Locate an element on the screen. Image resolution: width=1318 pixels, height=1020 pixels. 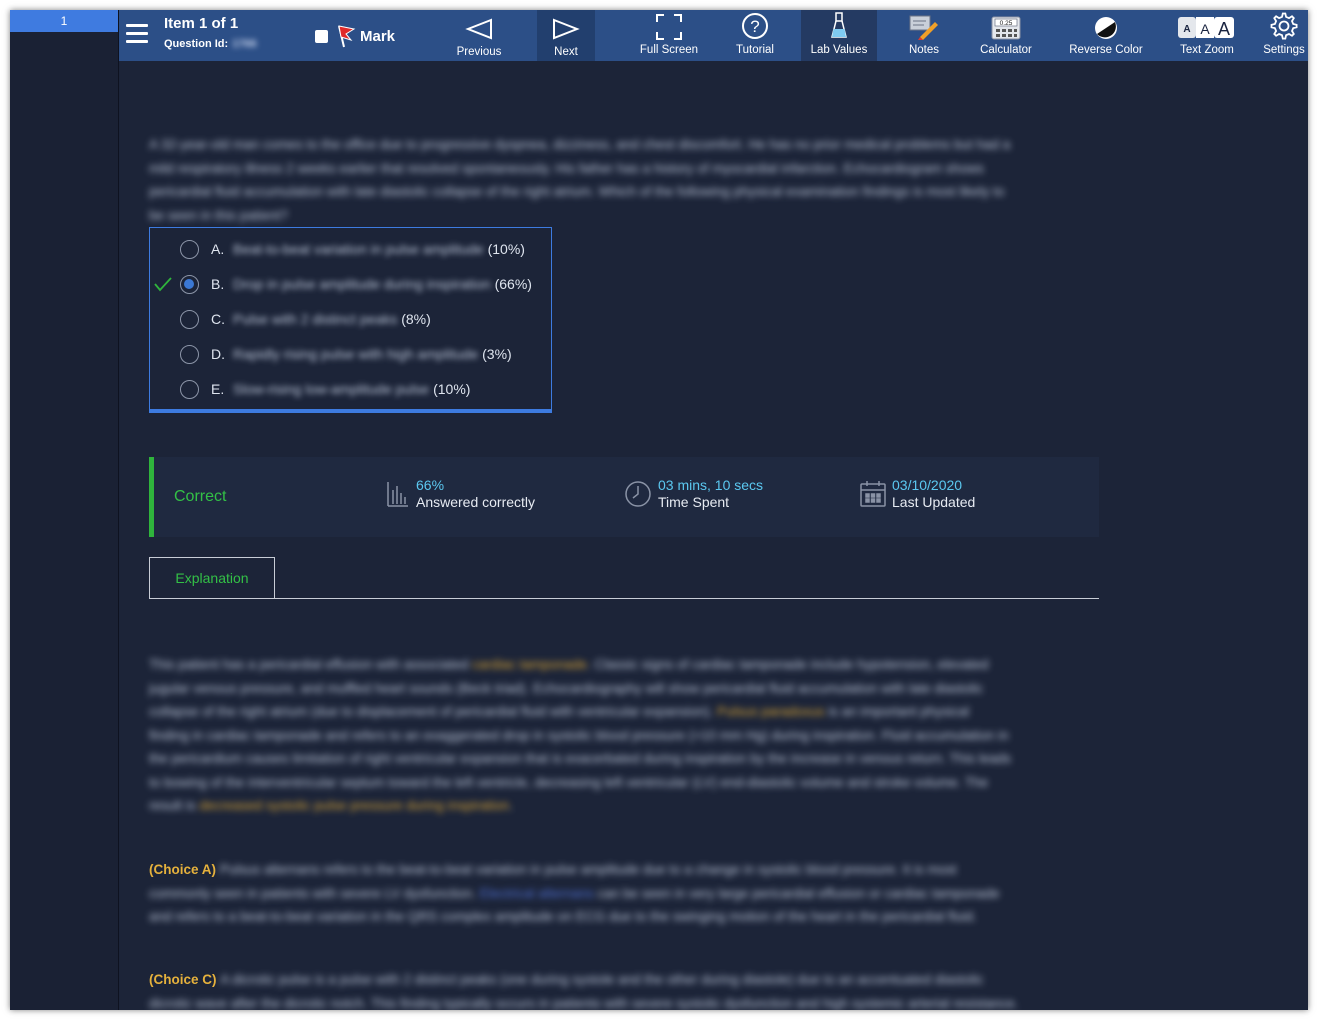
text-zoom-icon: A A A is located at coordinates (1207, 25).